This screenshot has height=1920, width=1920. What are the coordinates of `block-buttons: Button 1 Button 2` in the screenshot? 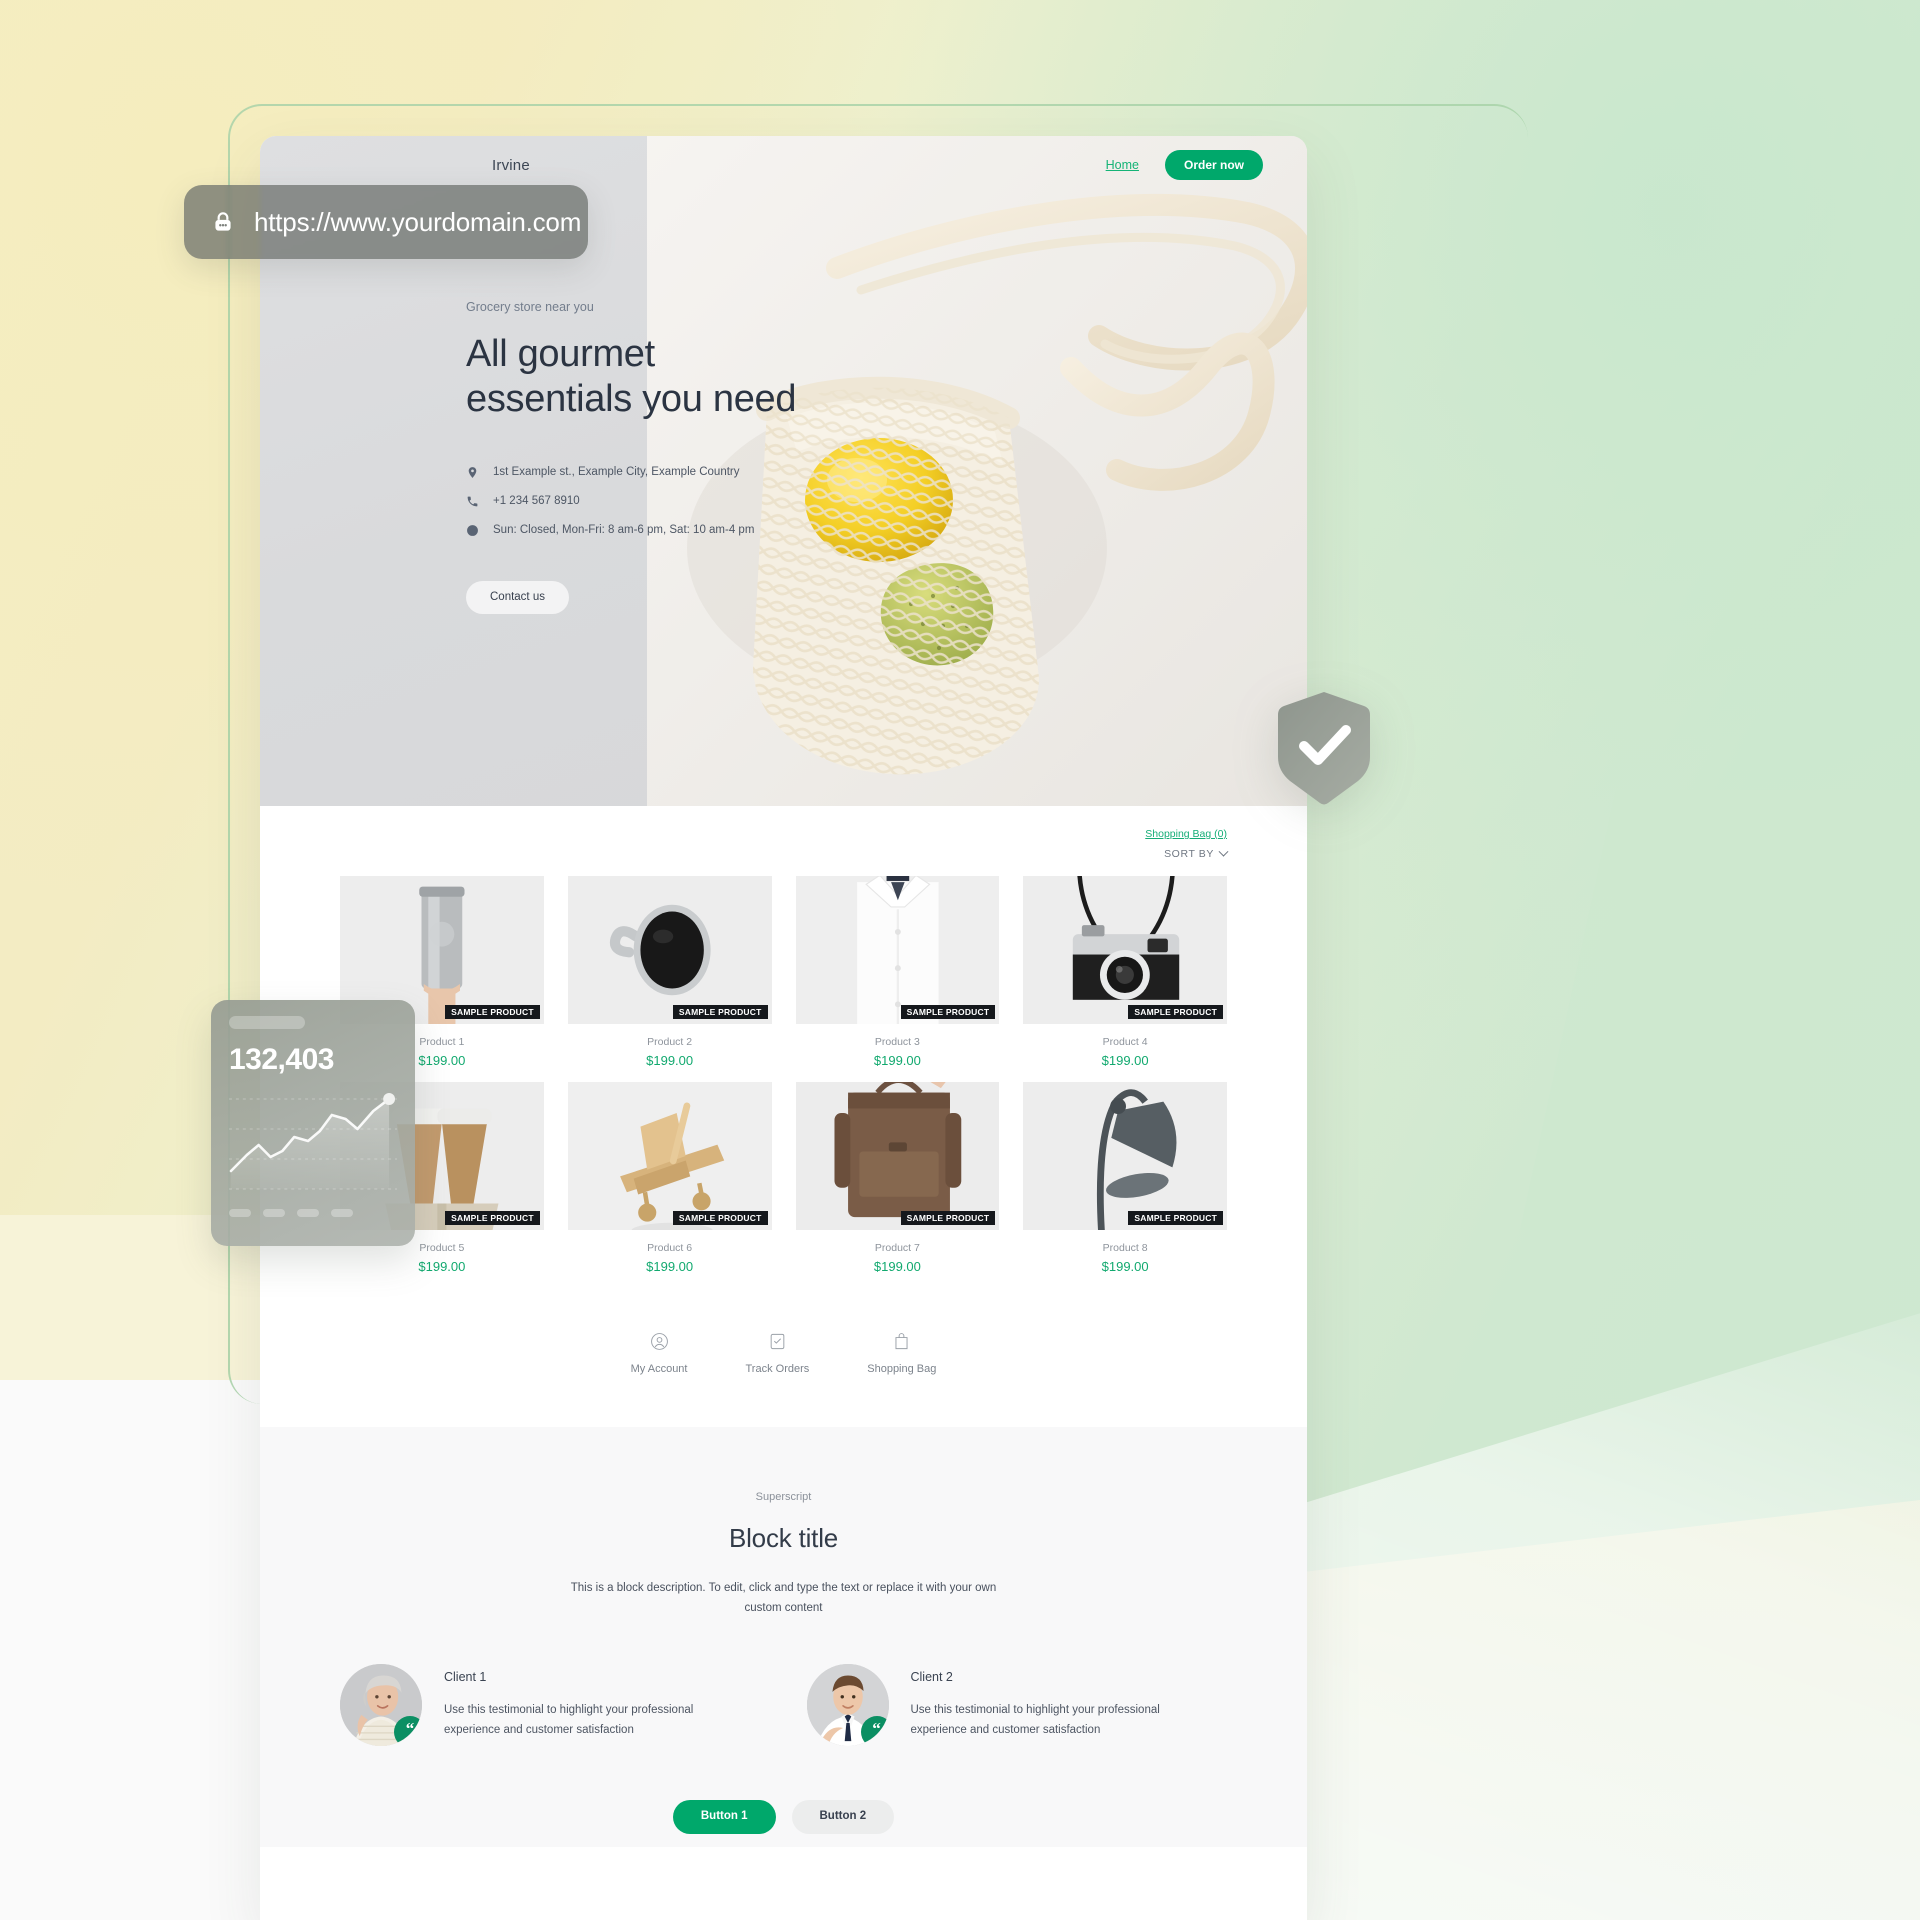 It's located at (783, 1817).